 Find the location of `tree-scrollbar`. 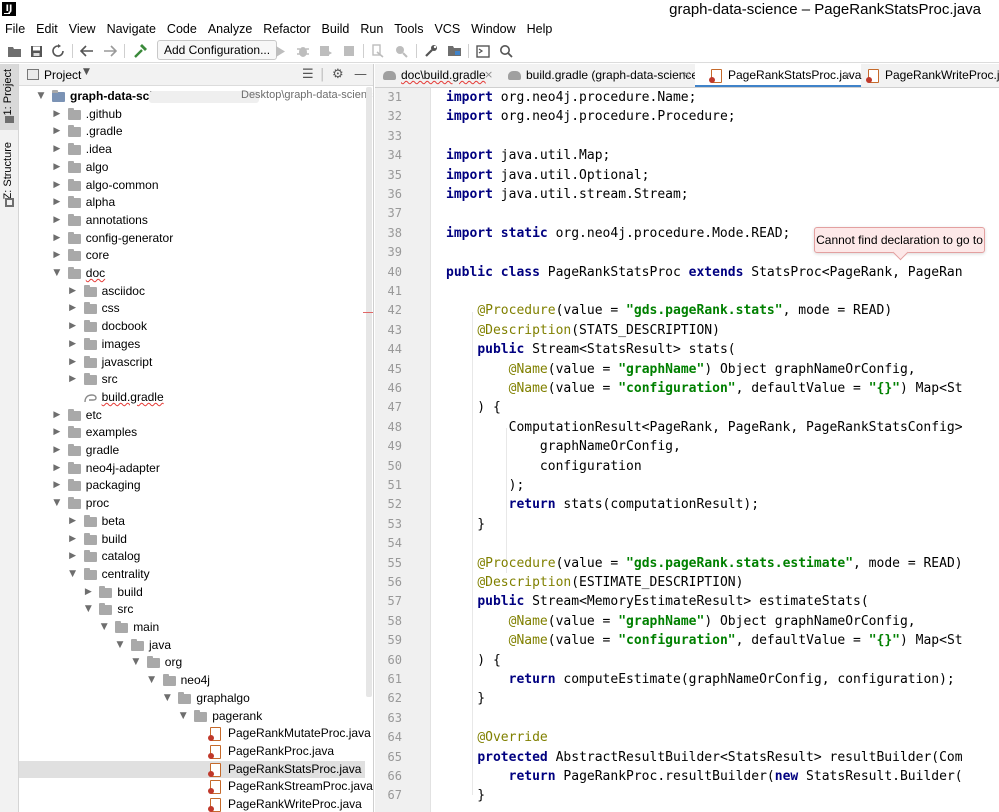

tree-scrollbar is located at coordinates (369, 392).